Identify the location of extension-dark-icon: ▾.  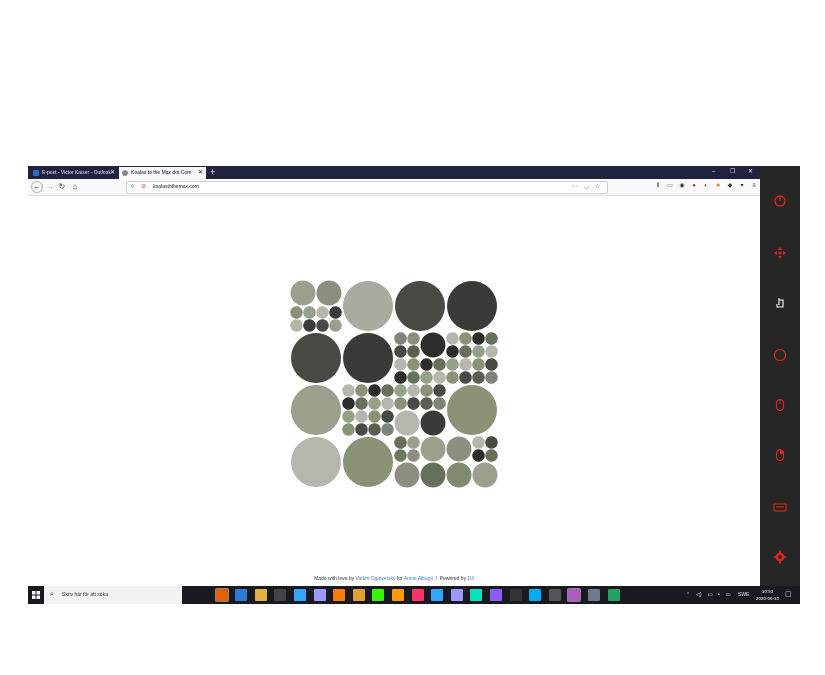
(742, 186).